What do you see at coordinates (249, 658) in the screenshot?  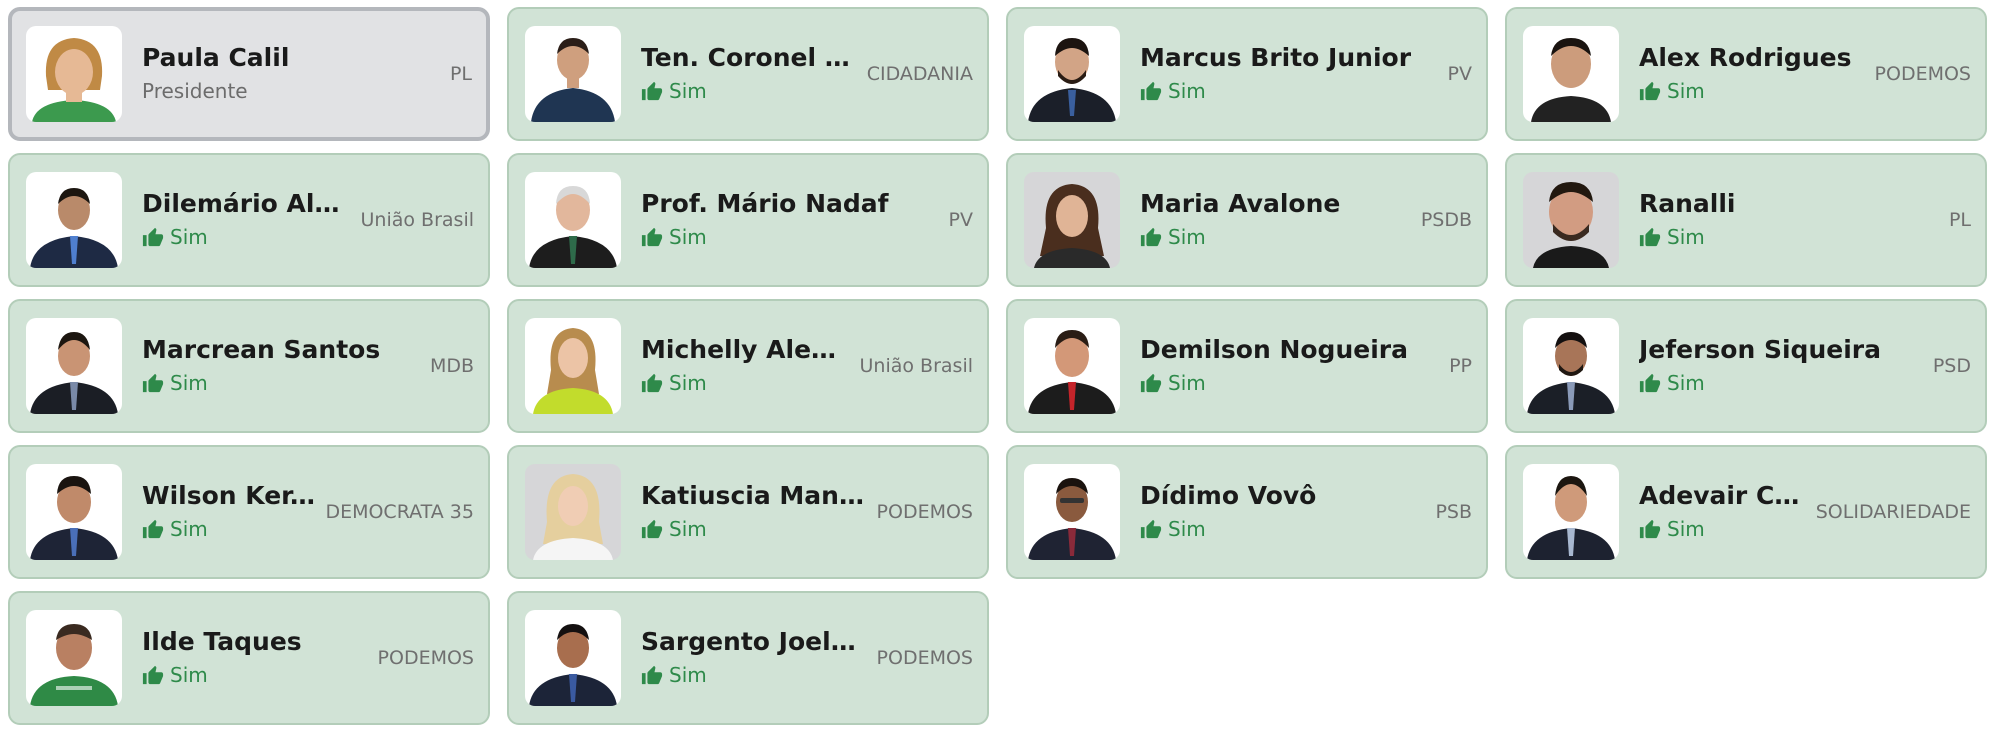 I see `member-card: Ilde Taques Sim PODEMOS` at bounding box center [249, 658].